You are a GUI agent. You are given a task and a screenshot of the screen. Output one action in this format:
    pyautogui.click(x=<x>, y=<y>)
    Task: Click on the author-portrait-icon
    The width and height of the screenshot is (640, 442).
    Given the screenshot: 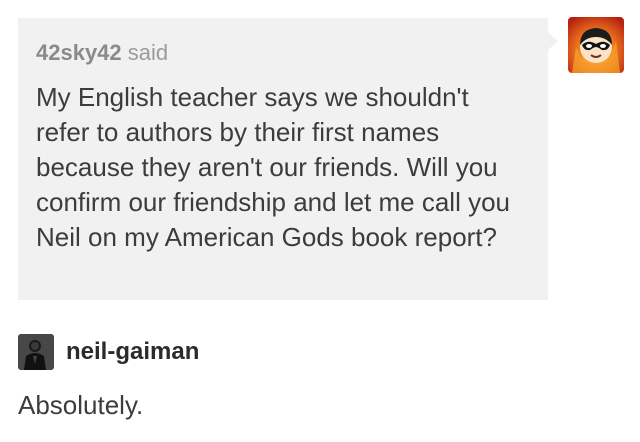 What is the action you would take?
    pyautogui.click(x=36, y=352)
    